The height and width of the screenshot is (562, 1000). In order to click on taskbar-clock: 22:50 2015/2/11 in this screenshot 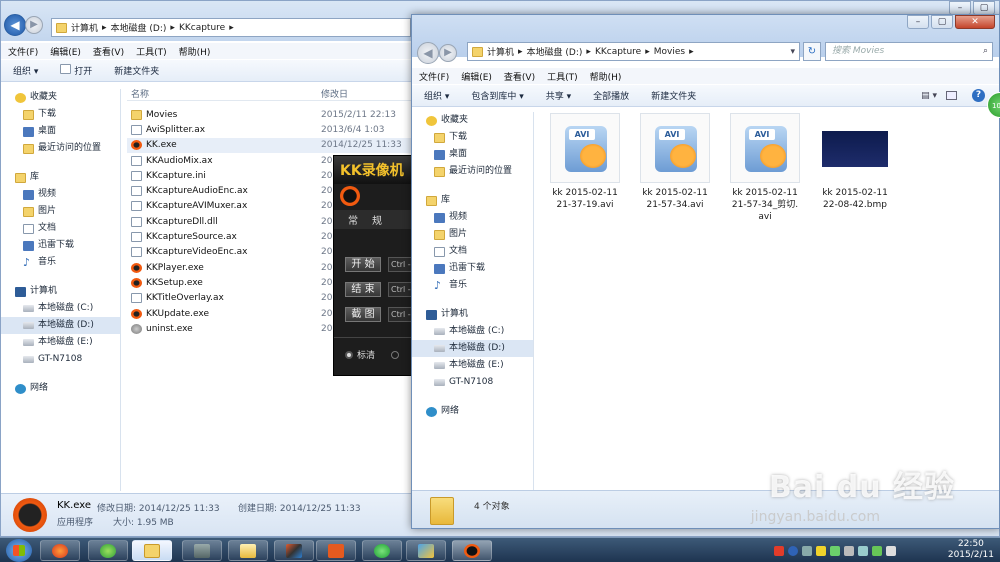, I will do `click(971, 550)`.